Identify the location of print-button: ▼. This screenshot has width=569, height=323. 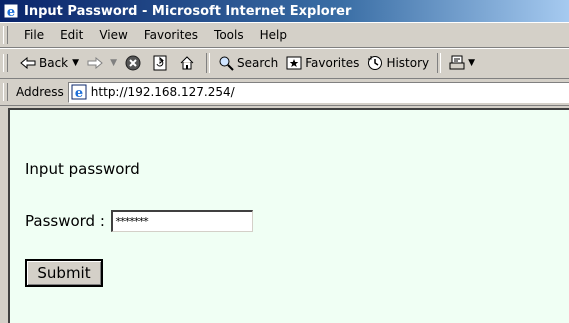
(462, 63).